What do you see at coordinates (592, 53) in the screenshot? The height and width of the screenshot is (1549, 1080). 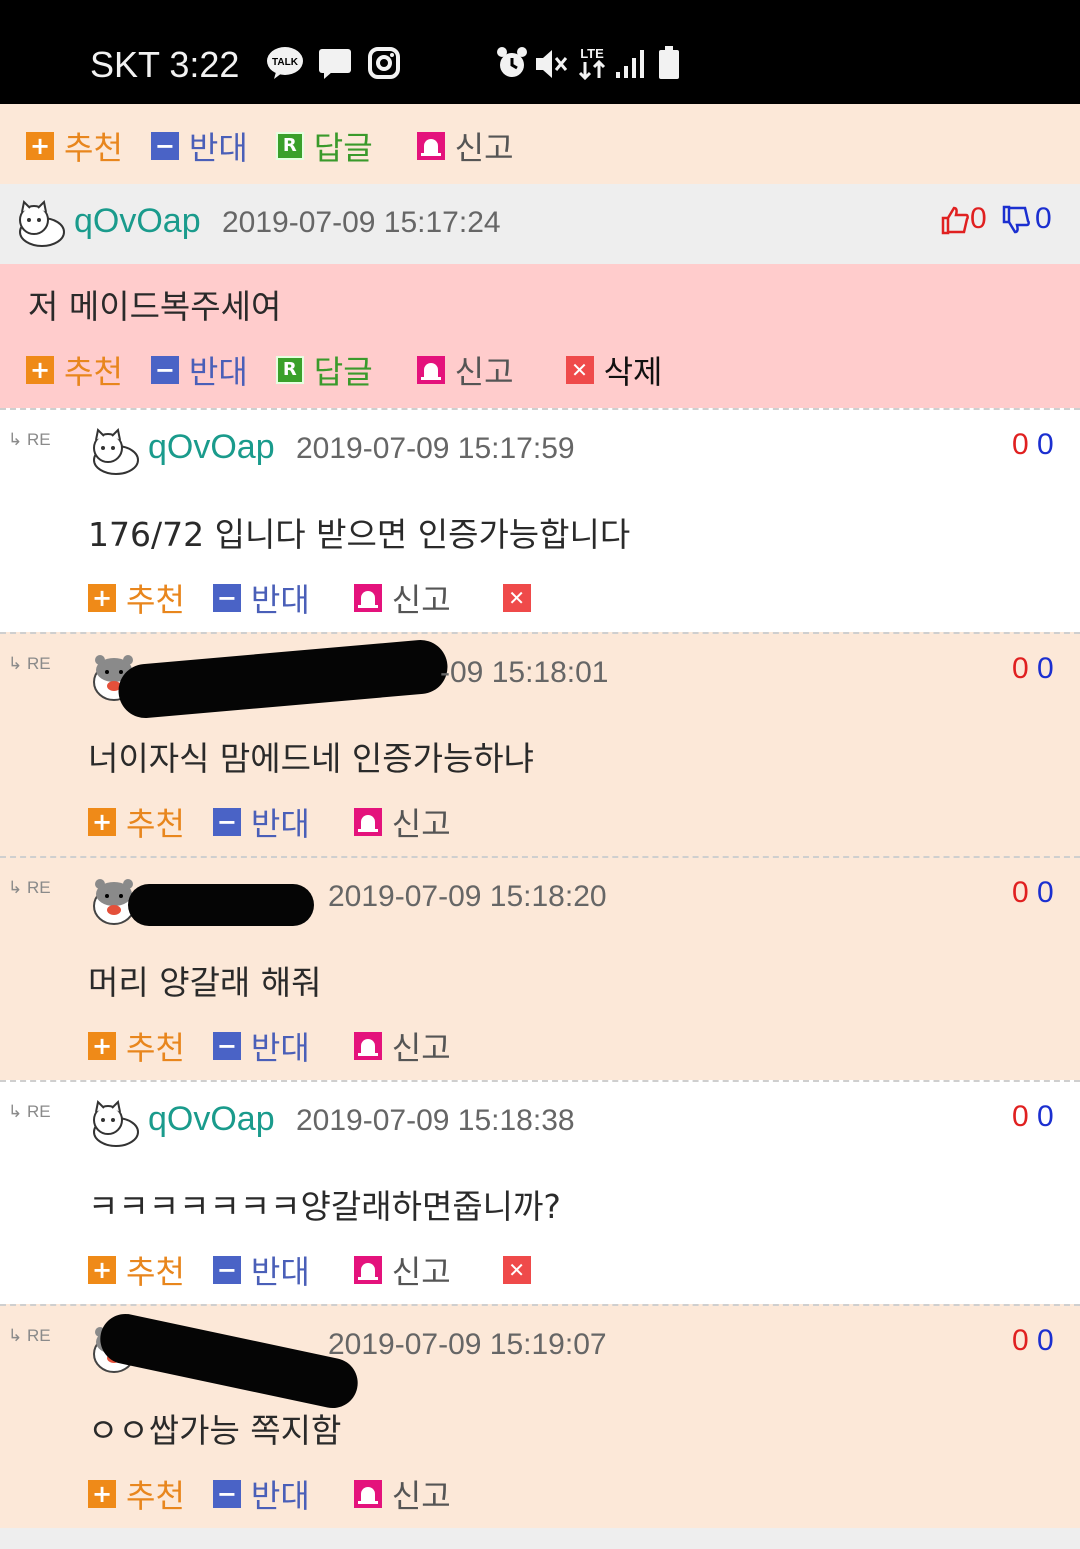 I see `svg-text: LTE` at bounding box center [592, 53].